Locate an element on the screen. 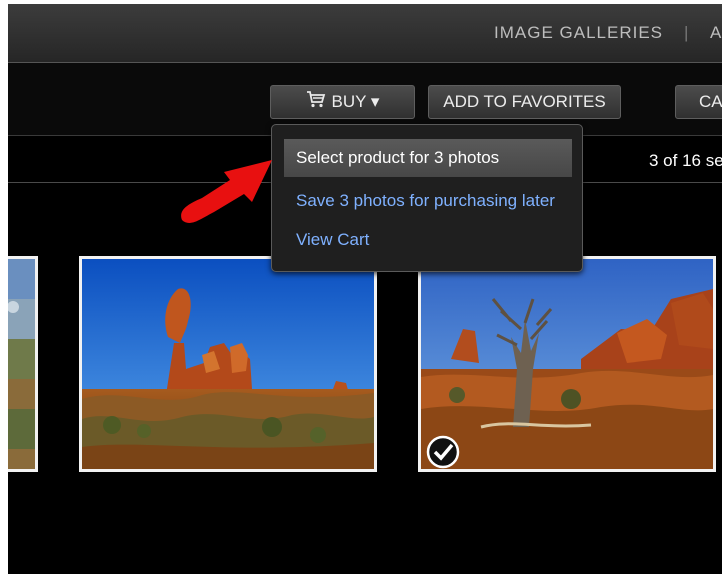 This screenshot has width=722, height=578. annotation-arrow is located at coordinates (226, 191).